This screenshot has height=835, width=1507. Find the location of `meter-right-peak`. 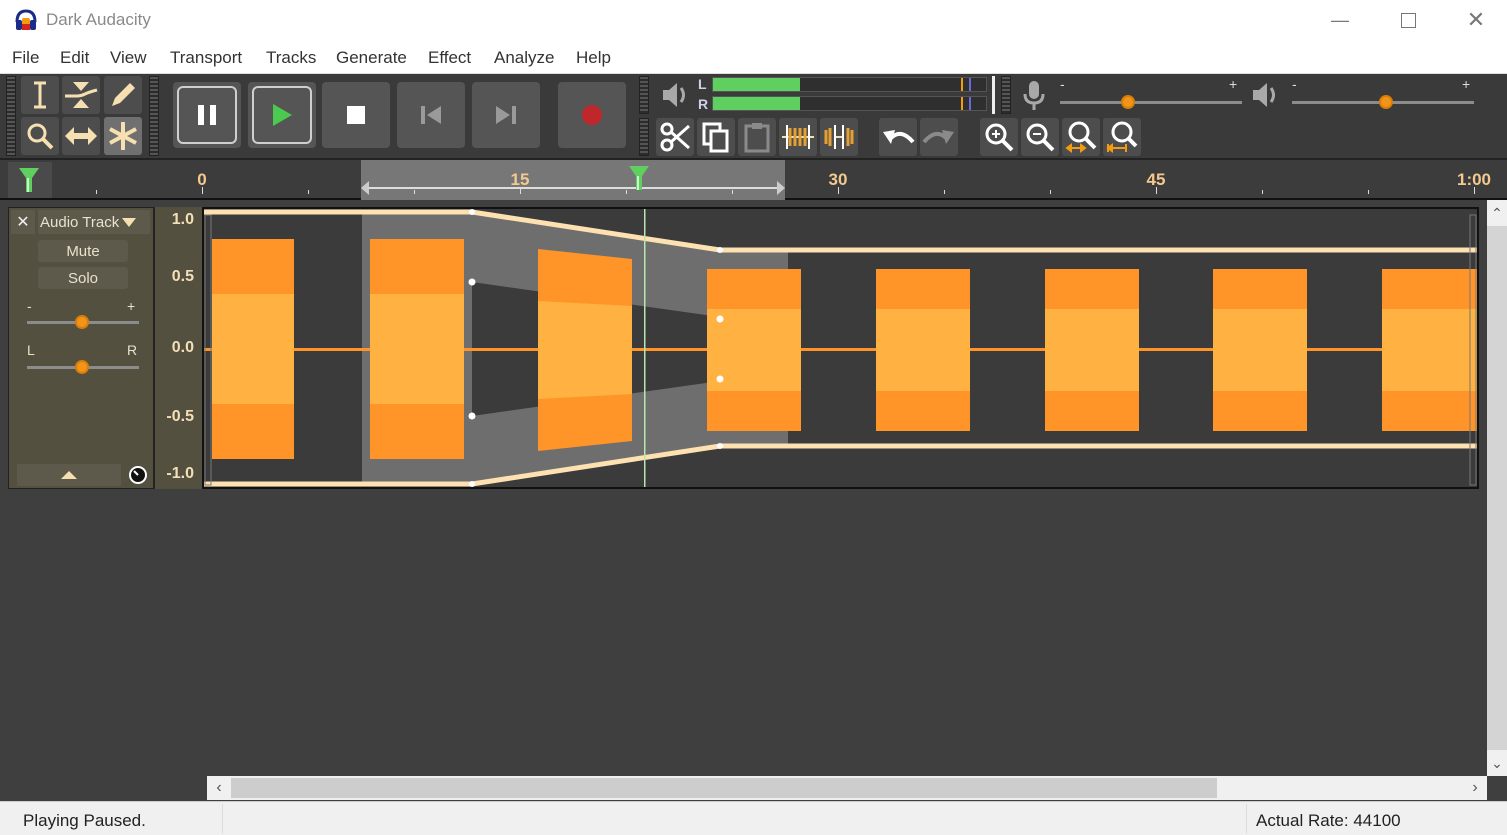

meter-right-peak is located at coordinates (962, 103).